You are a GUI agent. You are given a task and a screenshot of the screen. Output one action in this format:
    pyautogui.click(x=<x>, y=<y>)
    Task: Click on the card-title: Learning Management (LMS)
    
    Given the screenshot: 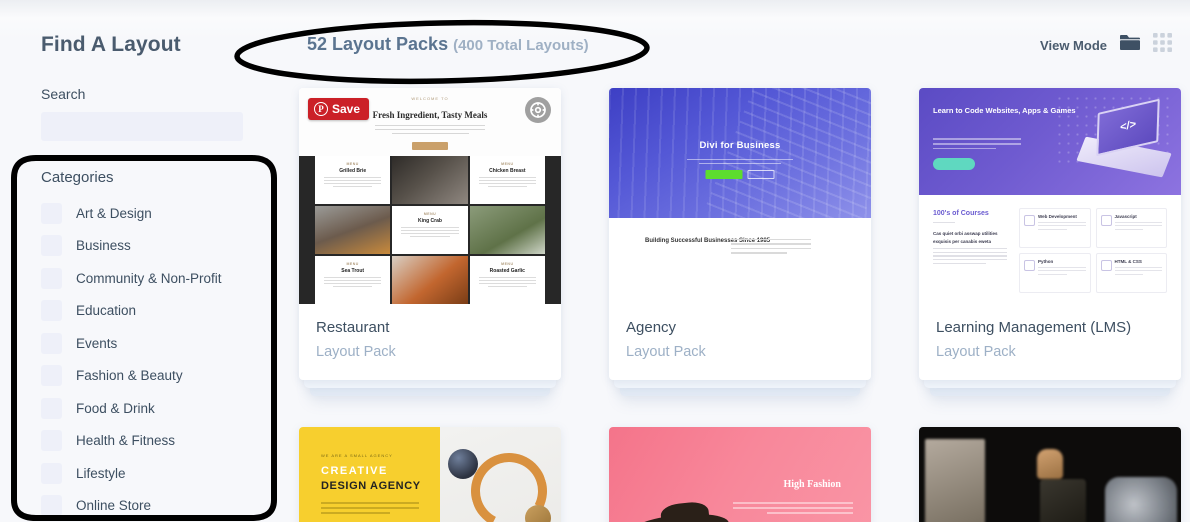 What is the action you would take?
    pyautogui.click(x=1034, y=327)
    